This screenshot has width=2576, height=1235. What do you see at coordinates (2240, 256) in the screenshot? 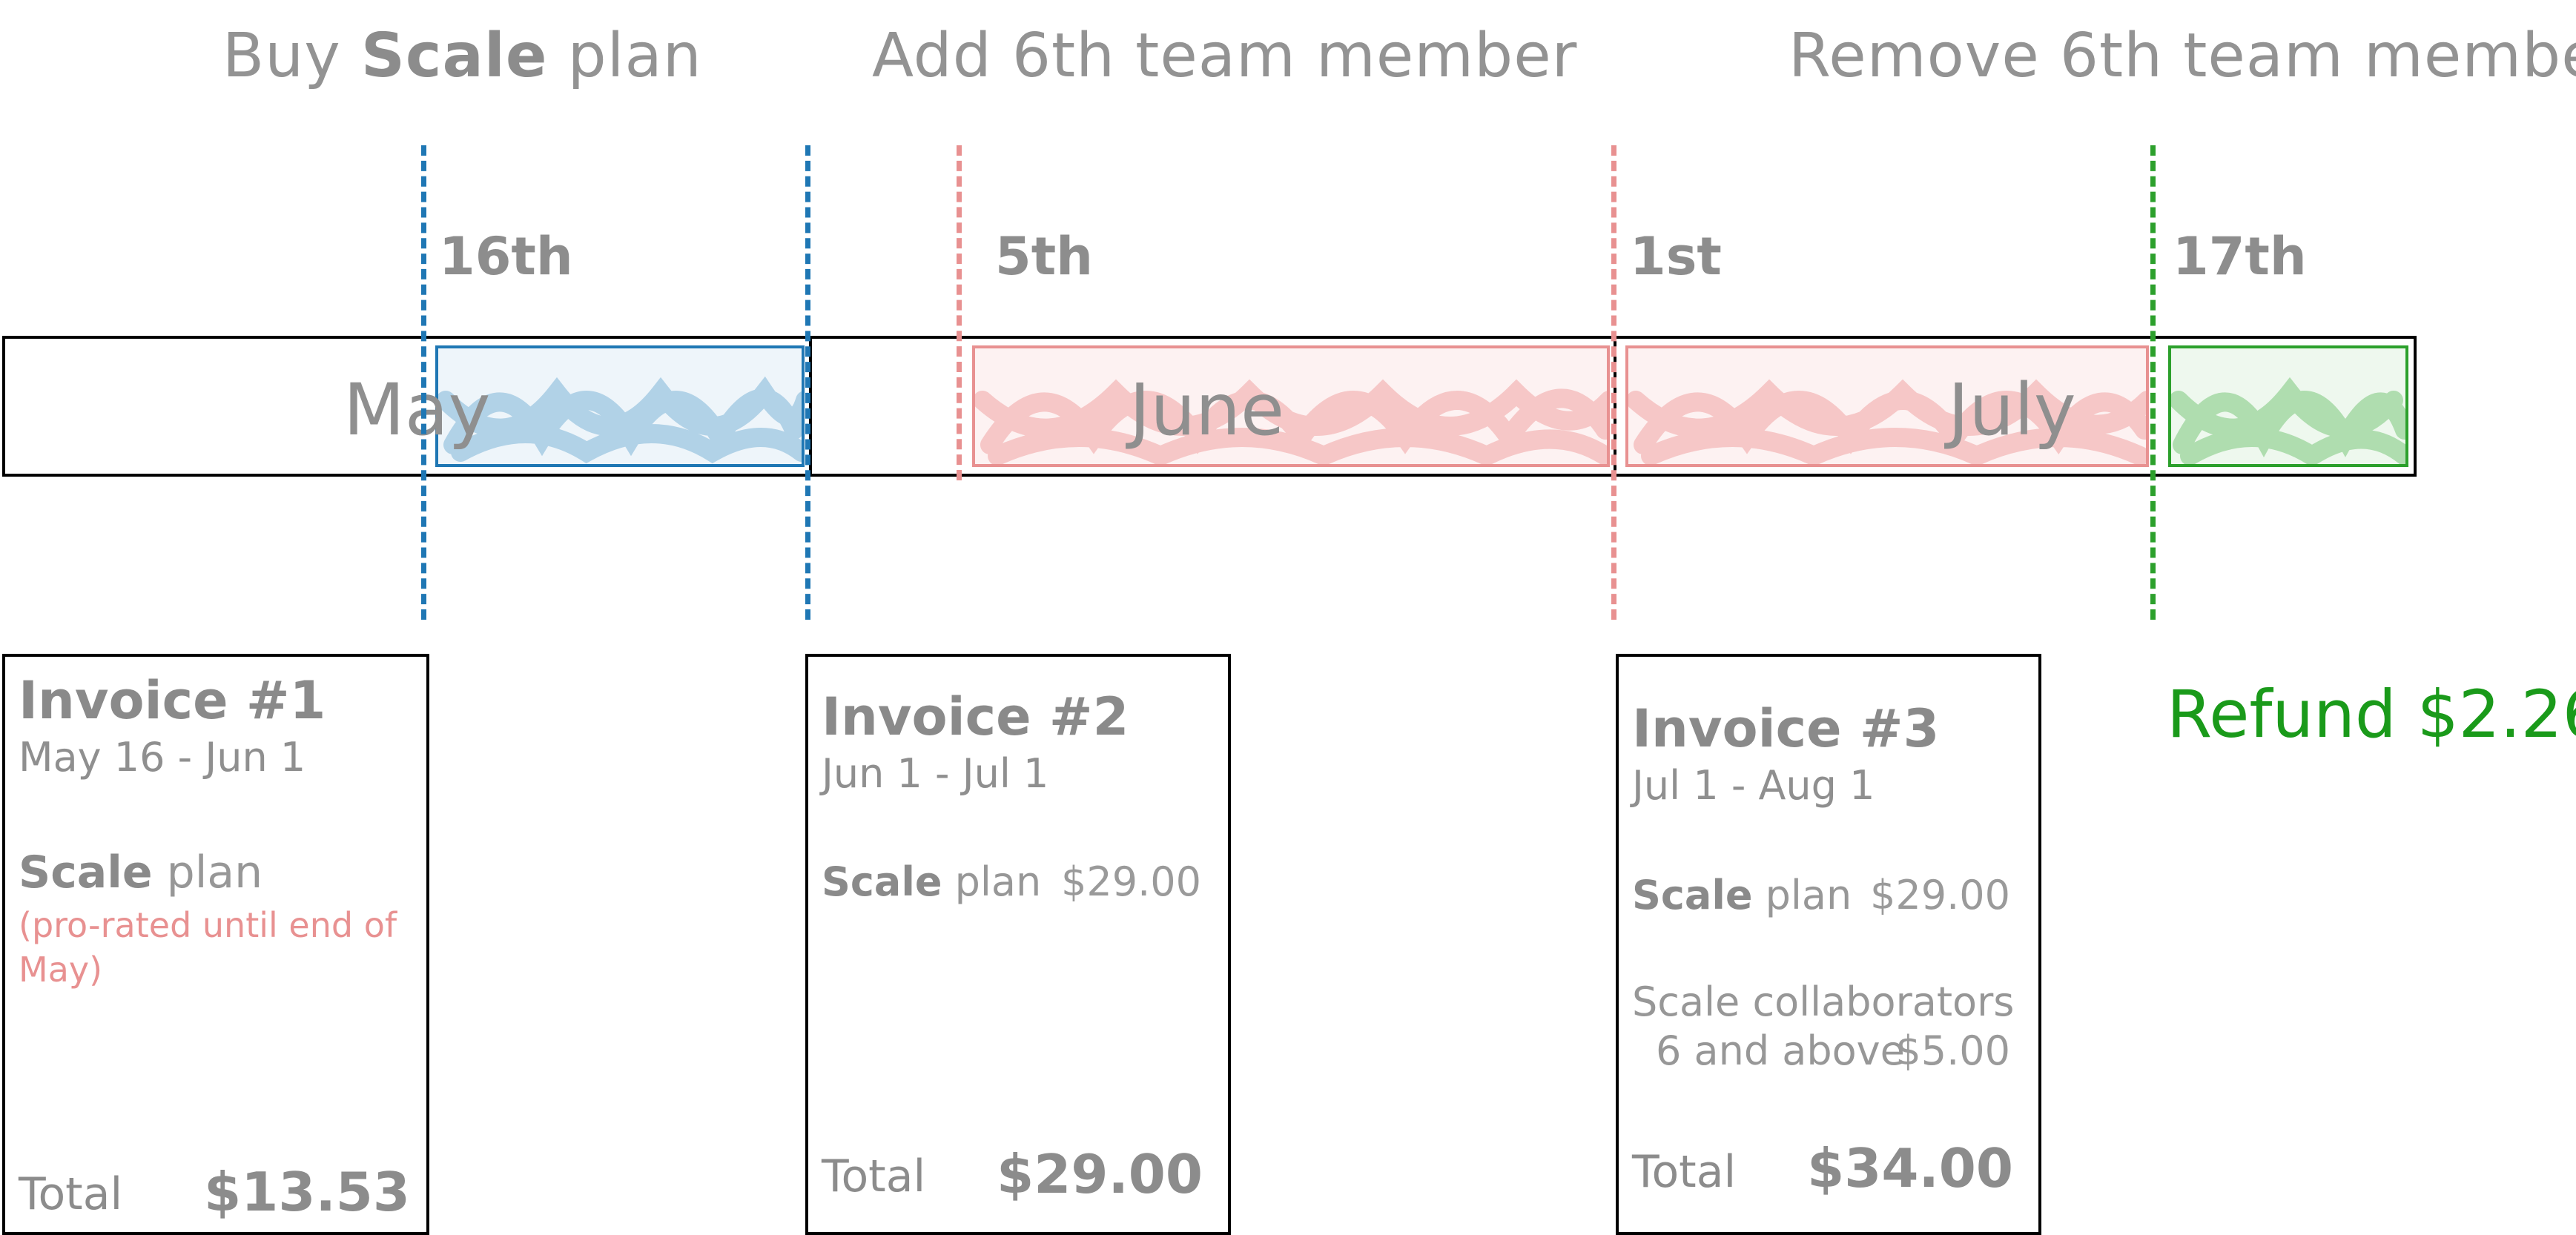
I see `date-label-17th: 17th` at bounding box center [2240, 256].